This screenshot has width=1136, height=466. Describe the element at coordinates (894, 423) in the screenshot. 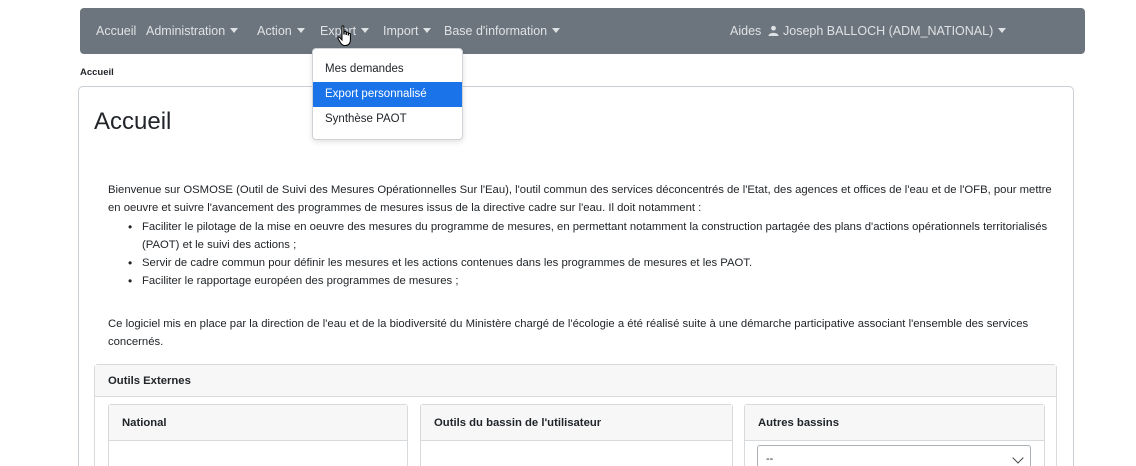

I see `other-basins-header: Autres bassins` at that location.